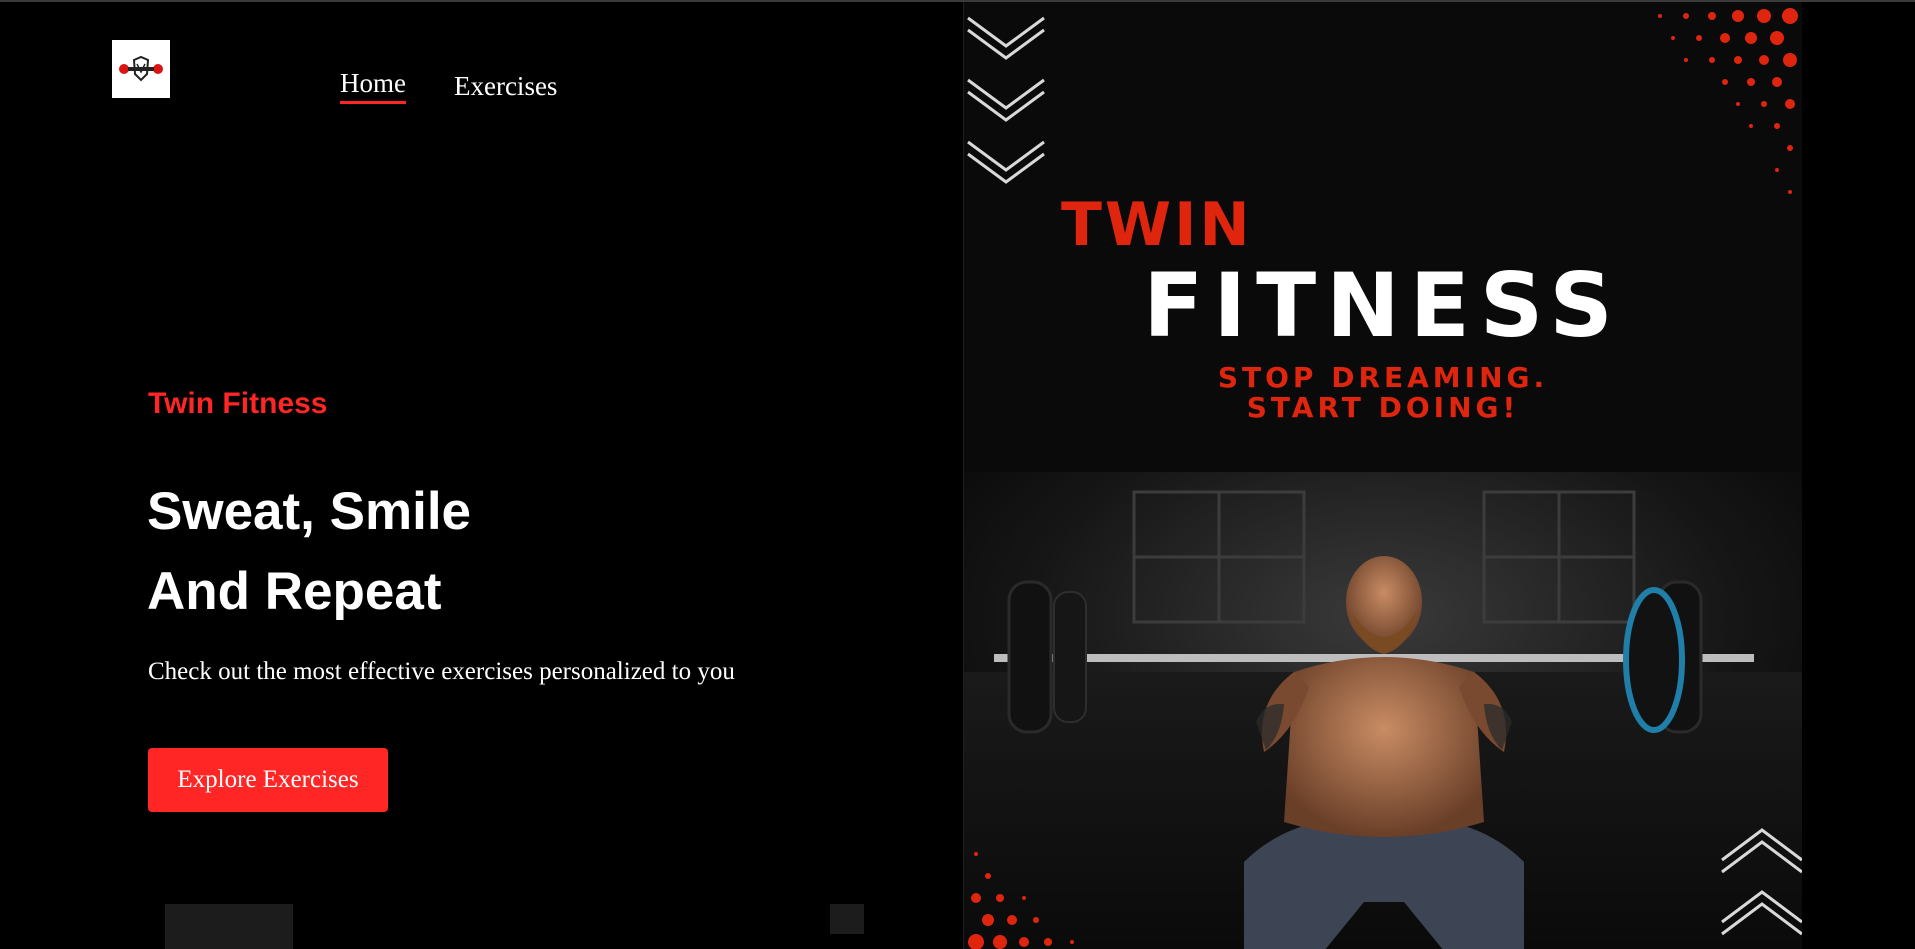 This screenshot has width=1915, height=949. Describe the element at coordinates (1728, 101) in the screenshot. I see `halftone-pattern` at that location.